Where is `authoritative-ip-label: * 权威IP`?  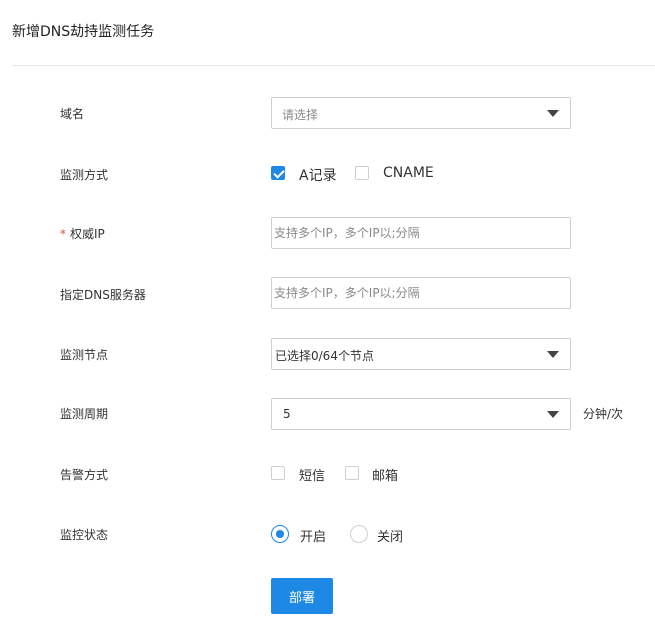
authoritative-ip-label: * 权威IP is located at coordinates (82, 233).